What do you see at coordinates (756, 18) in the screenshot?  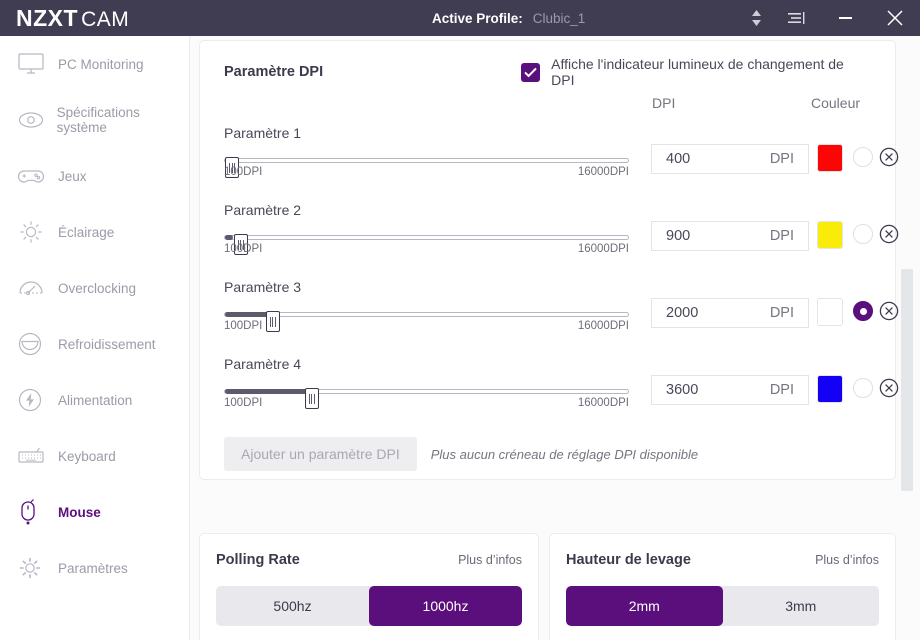 I see `updown-chevron-icon` at bounding box center [756, 18].